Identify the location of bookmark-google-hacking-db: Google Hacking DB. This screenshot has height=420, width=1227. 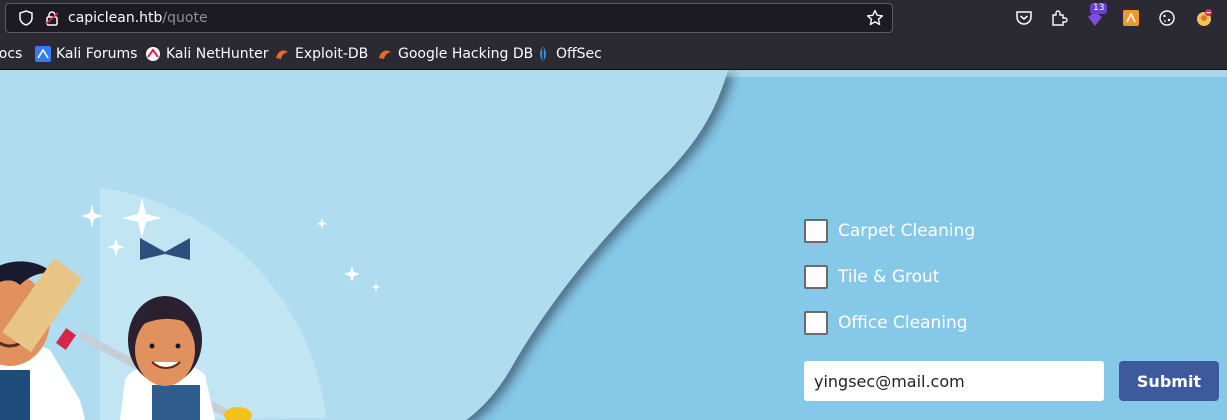
(455, 54).